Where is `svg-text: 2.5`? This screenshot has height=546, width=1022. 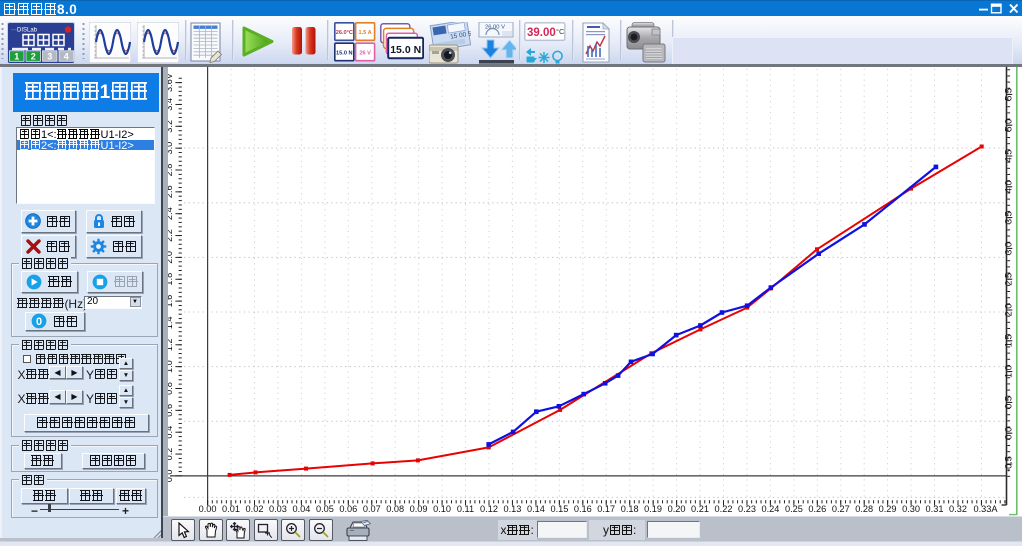
svg-text: 2.5 is located at coordinates (1008, 279).